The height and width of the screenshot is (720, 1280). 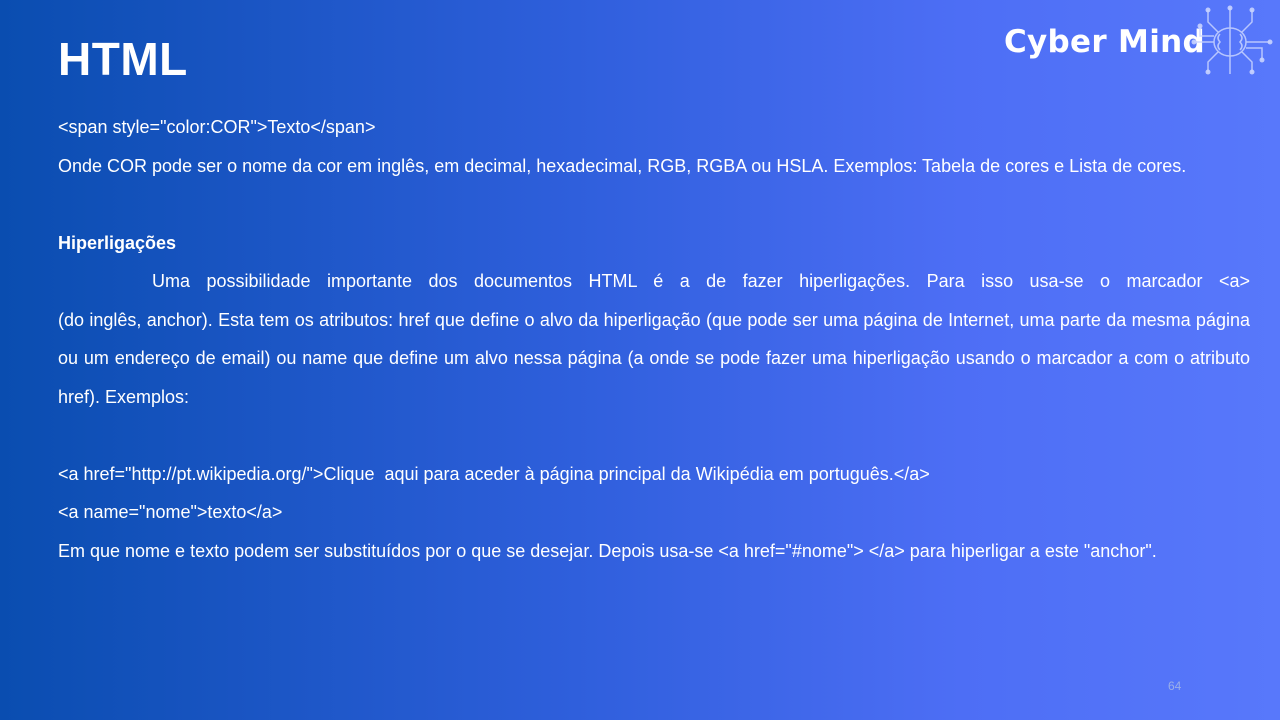 I want to click on cyber-mind-logo: Cyber Mind, so click(x=1138, y=40).